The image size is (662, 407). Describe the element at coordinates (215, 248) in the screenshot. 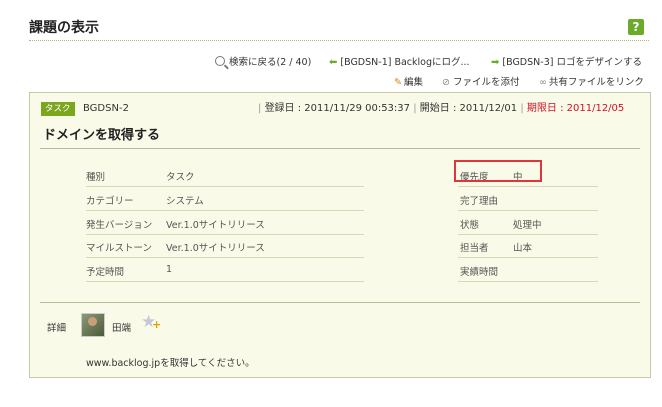

I see `field-value-milestone: Ver.1.0サイトリリース` at that location.